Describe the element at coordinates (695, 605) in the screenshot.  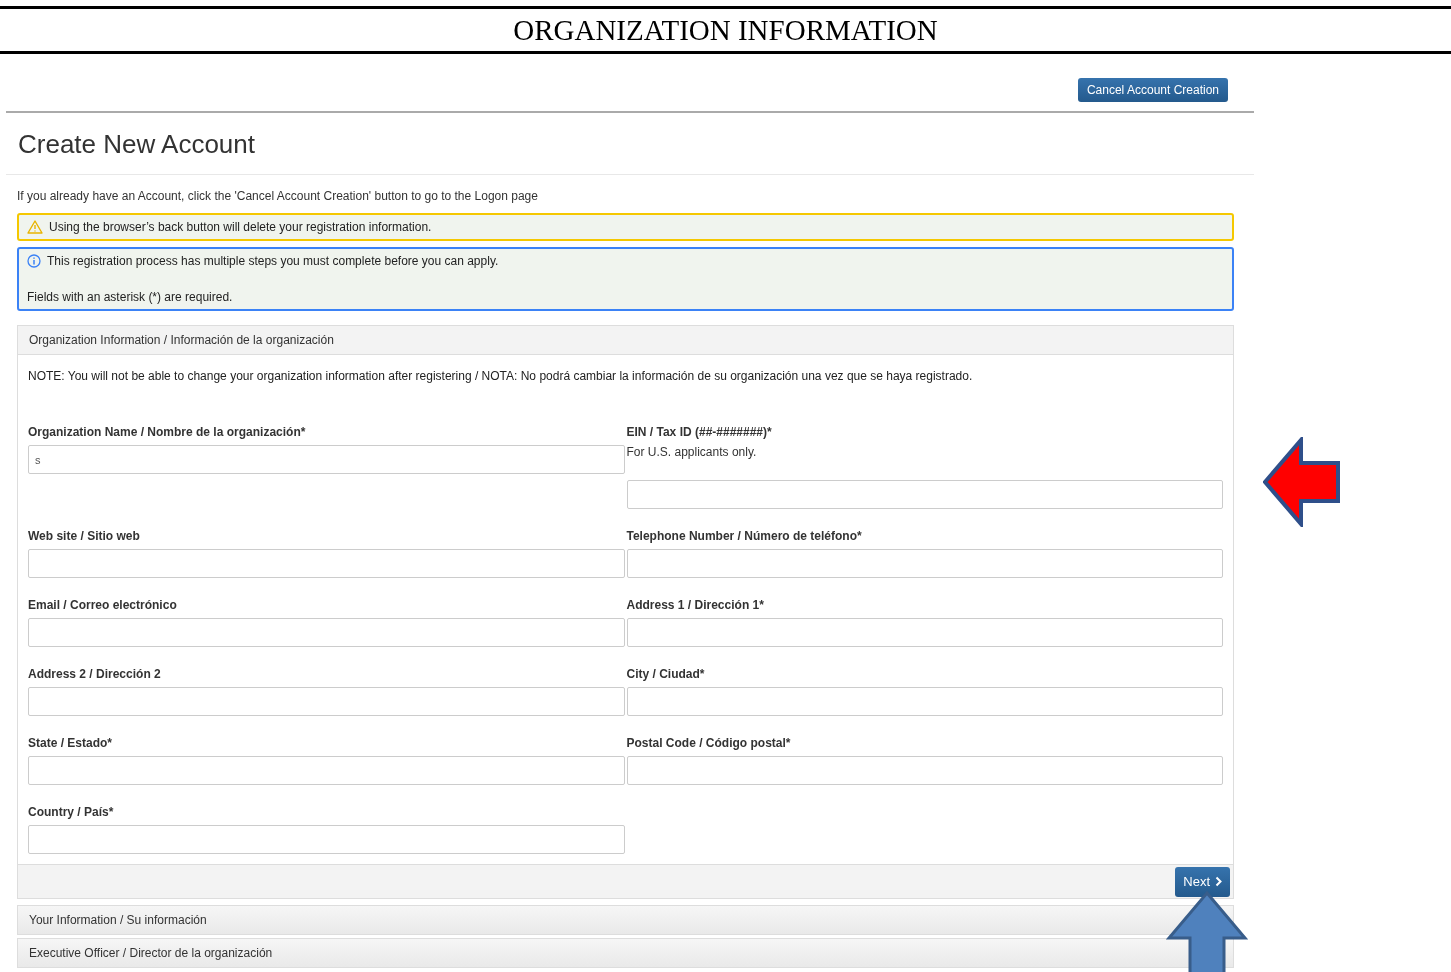
I see `field-label: Address 1 / Dirección 1*` at that location.